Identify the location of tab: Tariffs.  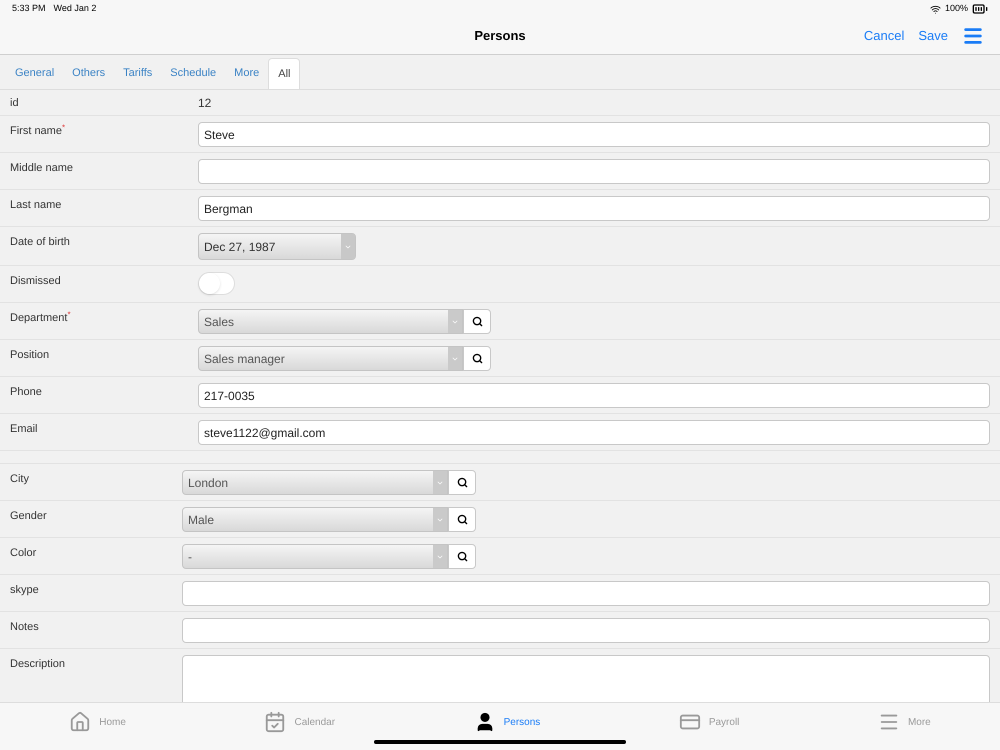
(138, 73).